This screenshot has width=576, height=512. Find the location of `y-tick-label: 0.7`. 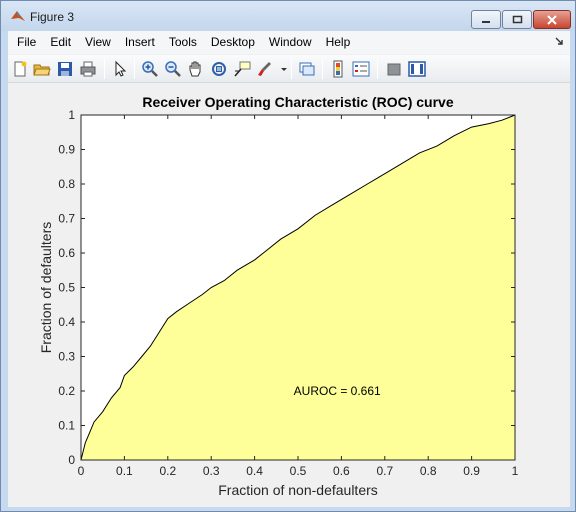

y-tick-label: 0.7 is located at coordinates (66, 219).